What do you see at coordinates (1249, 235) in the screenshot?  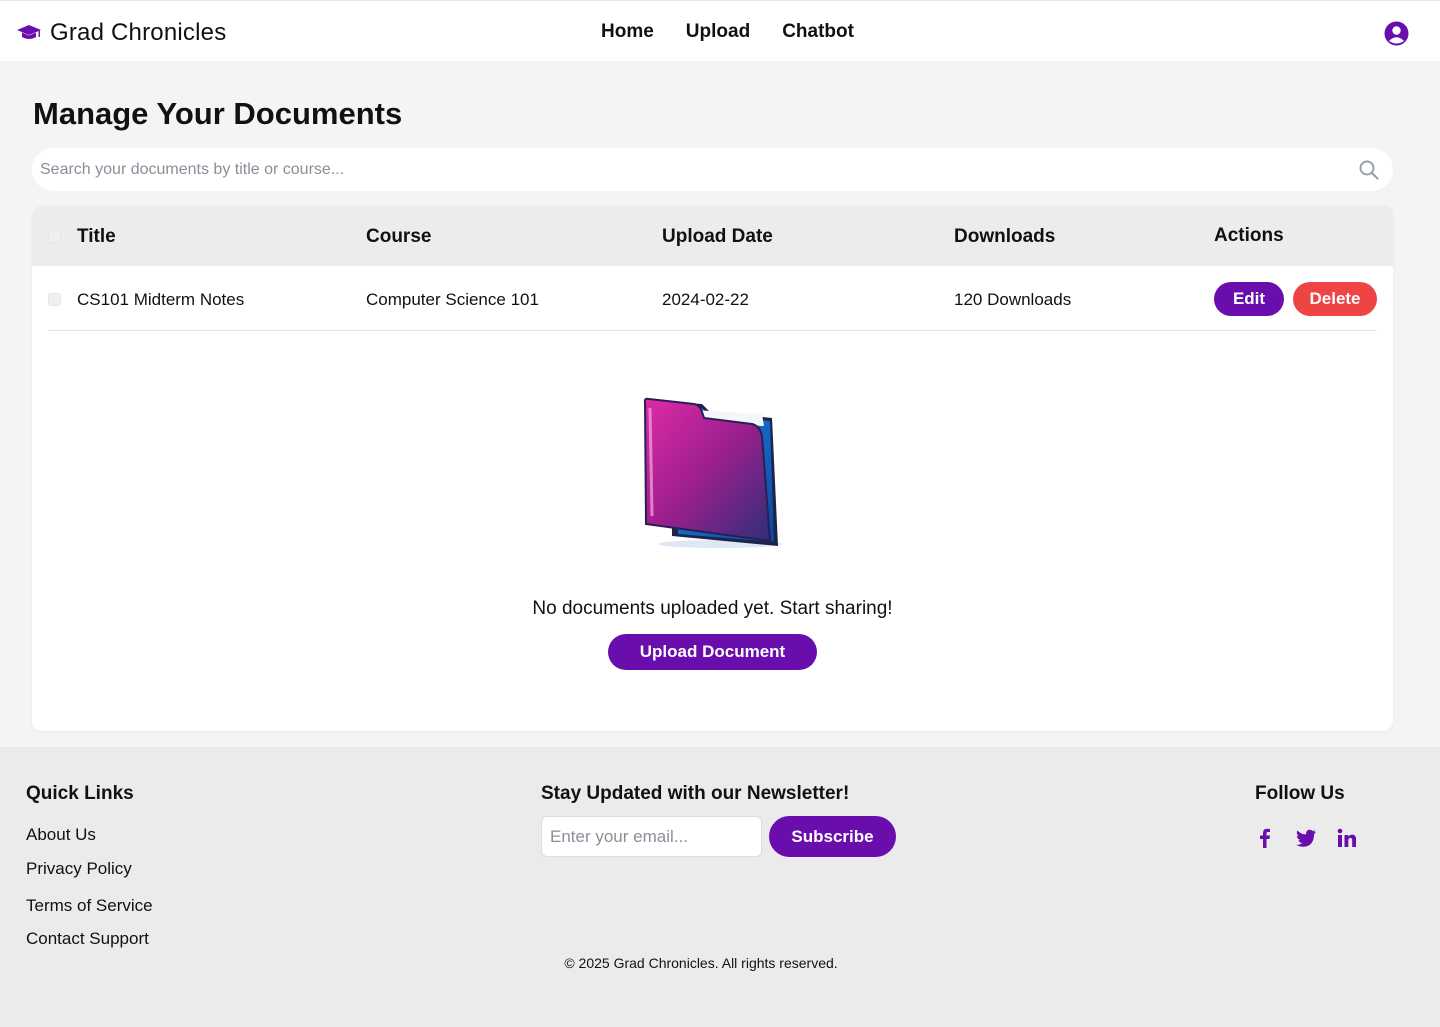 I see `header-actions: Actions` at bounding box center [1249, 235].